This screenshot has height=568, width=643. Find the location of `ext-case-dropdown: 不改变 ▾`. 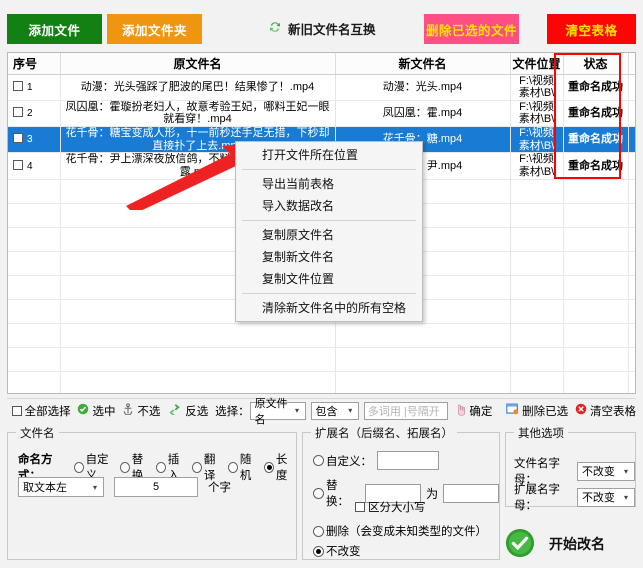

ext-case-dropdown: 不改变 ▾ is located at coordinates (605, 497).